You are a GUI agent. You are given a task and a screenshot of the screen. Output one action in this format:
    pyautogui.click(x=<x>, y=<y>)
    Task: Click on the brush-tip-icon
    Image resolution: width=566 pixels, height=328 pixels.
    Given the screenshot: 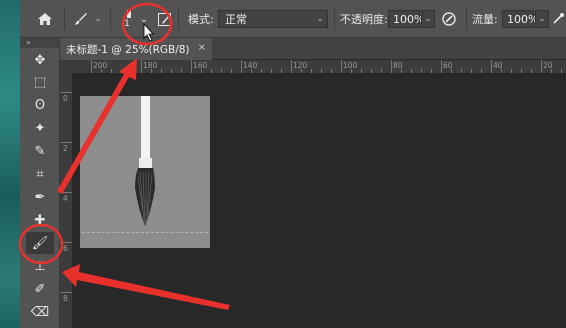 What is the action you would take?
    pyautogui.click(x=128, y=13)
    